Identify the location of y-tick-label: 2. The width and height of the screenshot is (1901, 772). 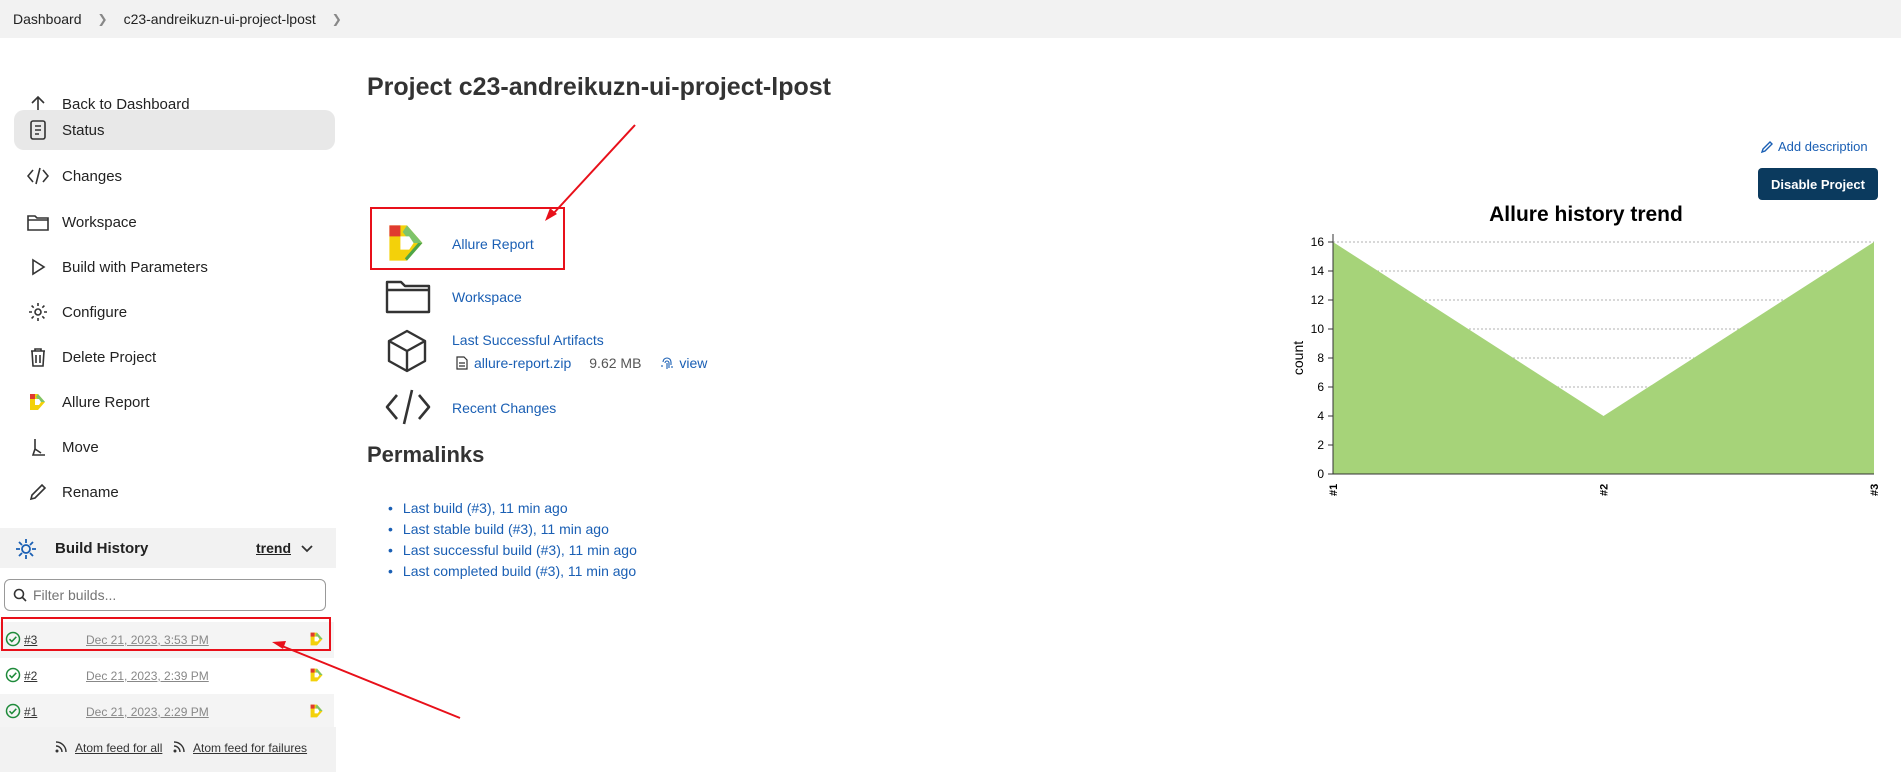
(1320, 445).